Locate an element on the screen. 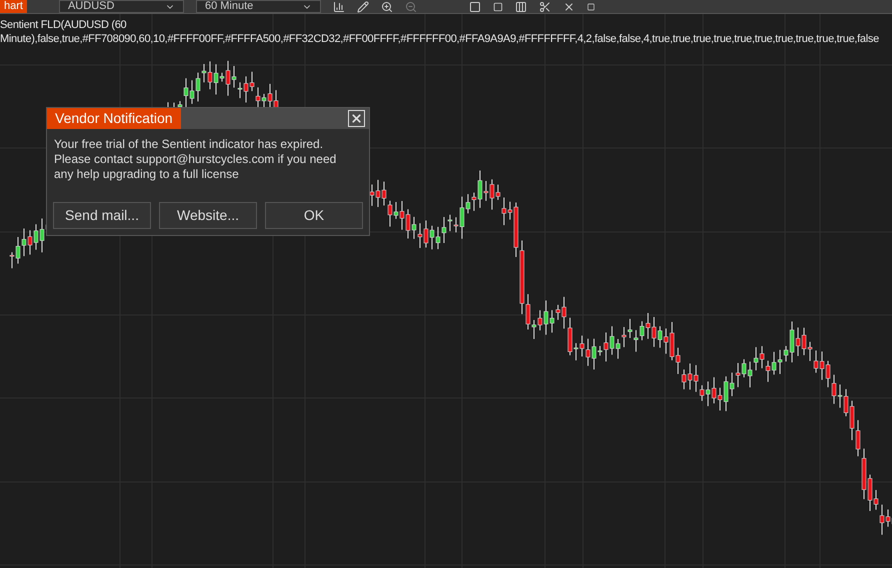 The height and width of the screenshot is (568, 892). pencil-icon is located at coordinates (362, 6).